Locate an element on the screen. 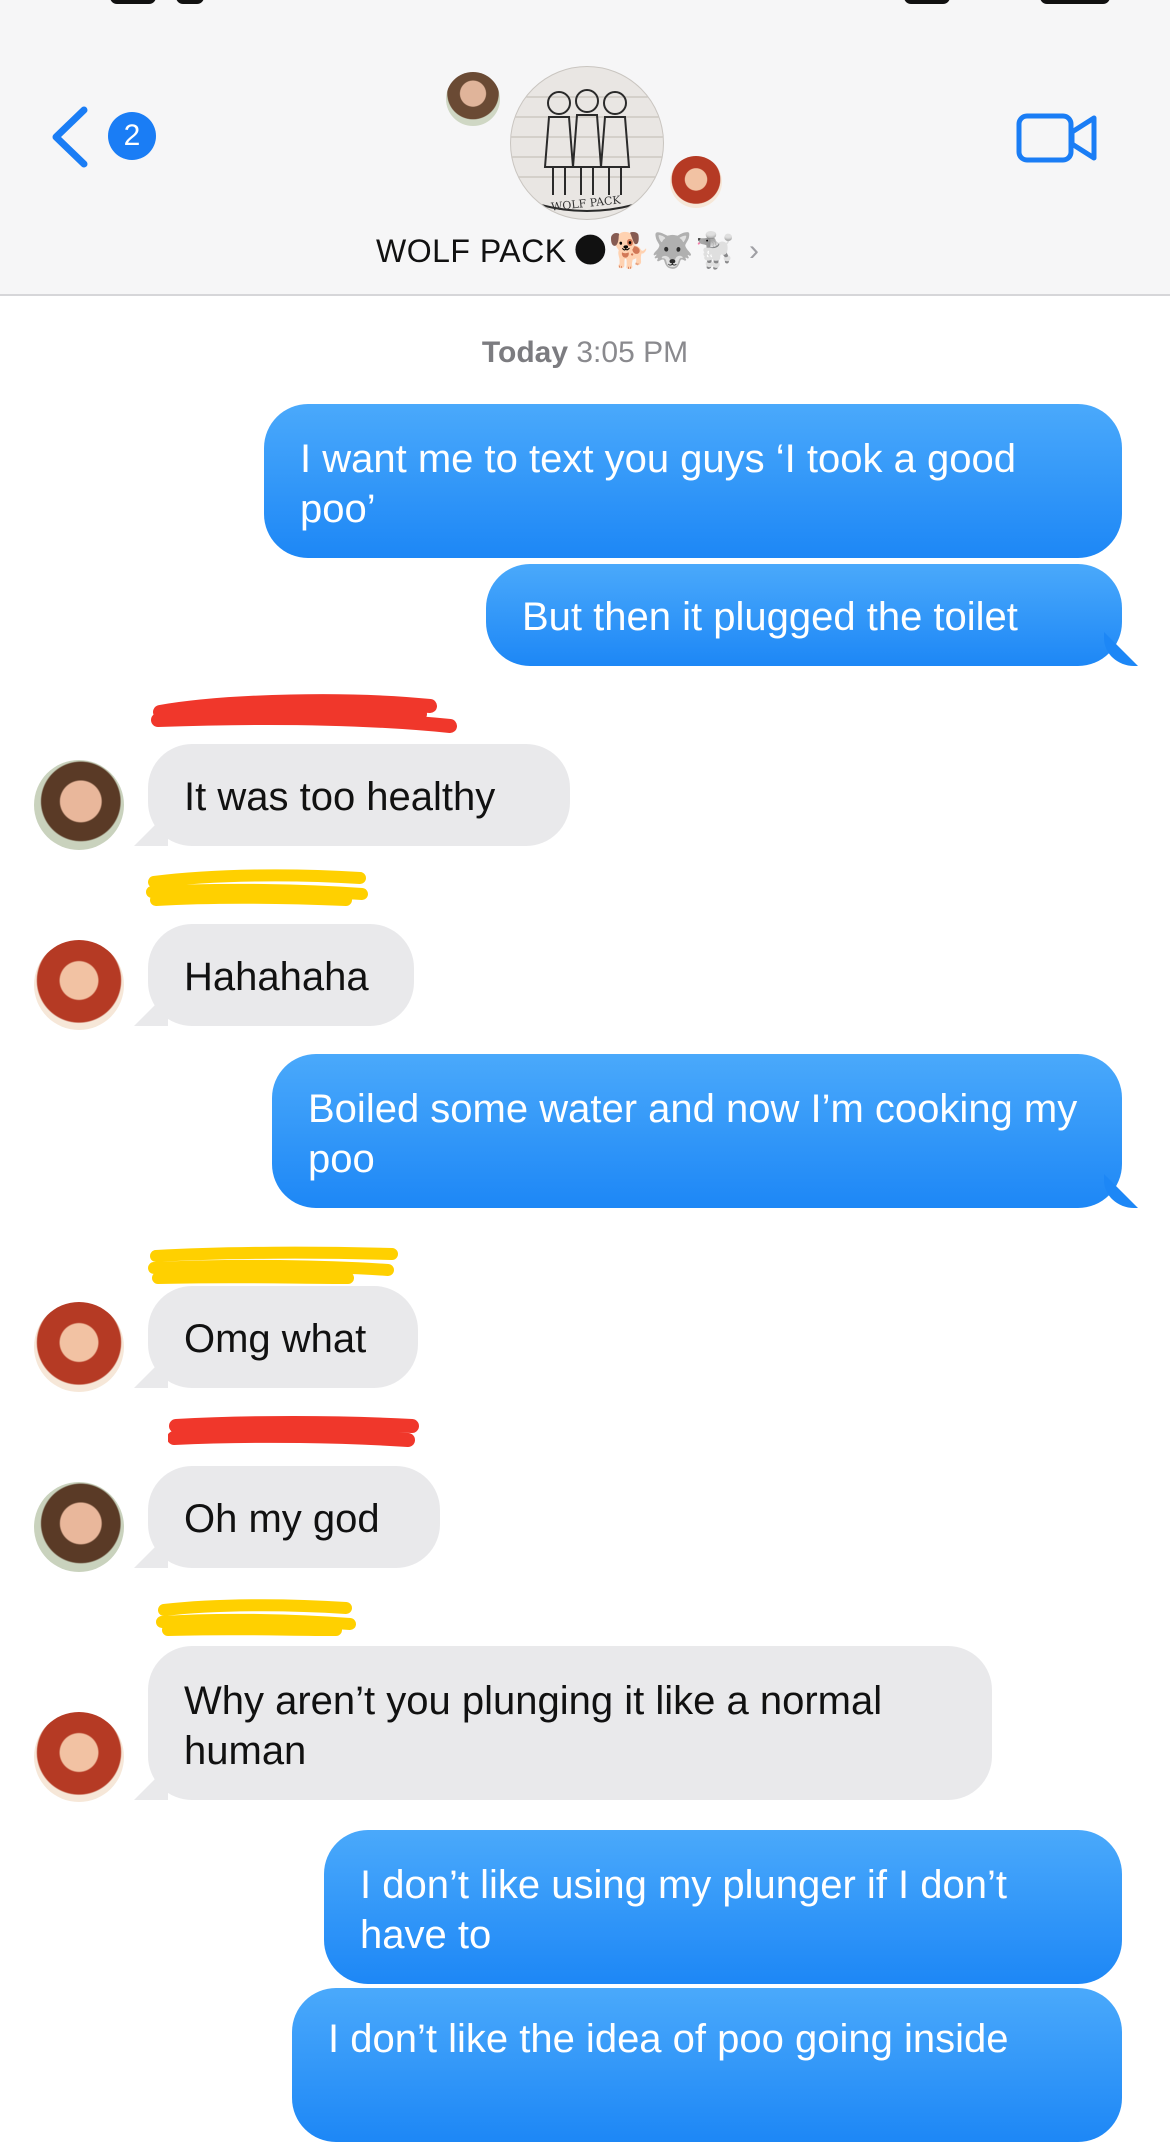 Image resolution: width=1170 pixels, height=2142 pixels. group-name-button: WOLF PACK 🌑🐕🐺🐩 › is located at coordinates (568, 251).